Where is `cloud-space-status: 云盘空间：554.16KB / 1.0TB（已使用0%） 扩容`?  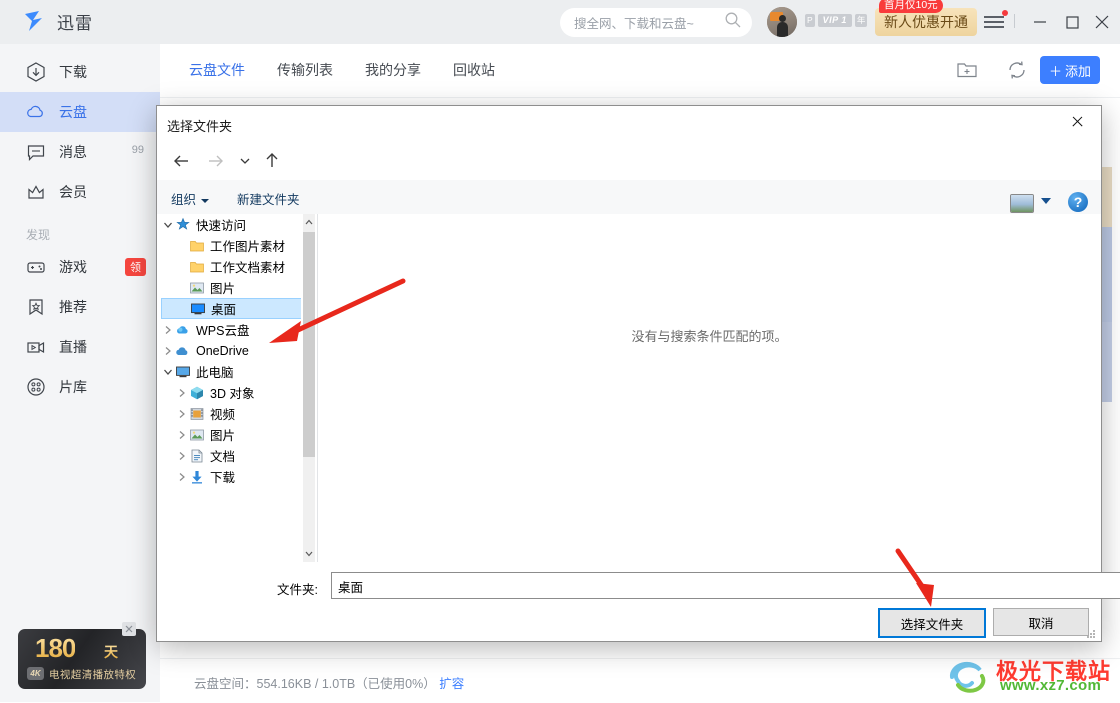 cloud-space-status: 云盘空间：554.16KB / 1.0TB（已使用0%） 扩容 is located at coordinates (329, 682).